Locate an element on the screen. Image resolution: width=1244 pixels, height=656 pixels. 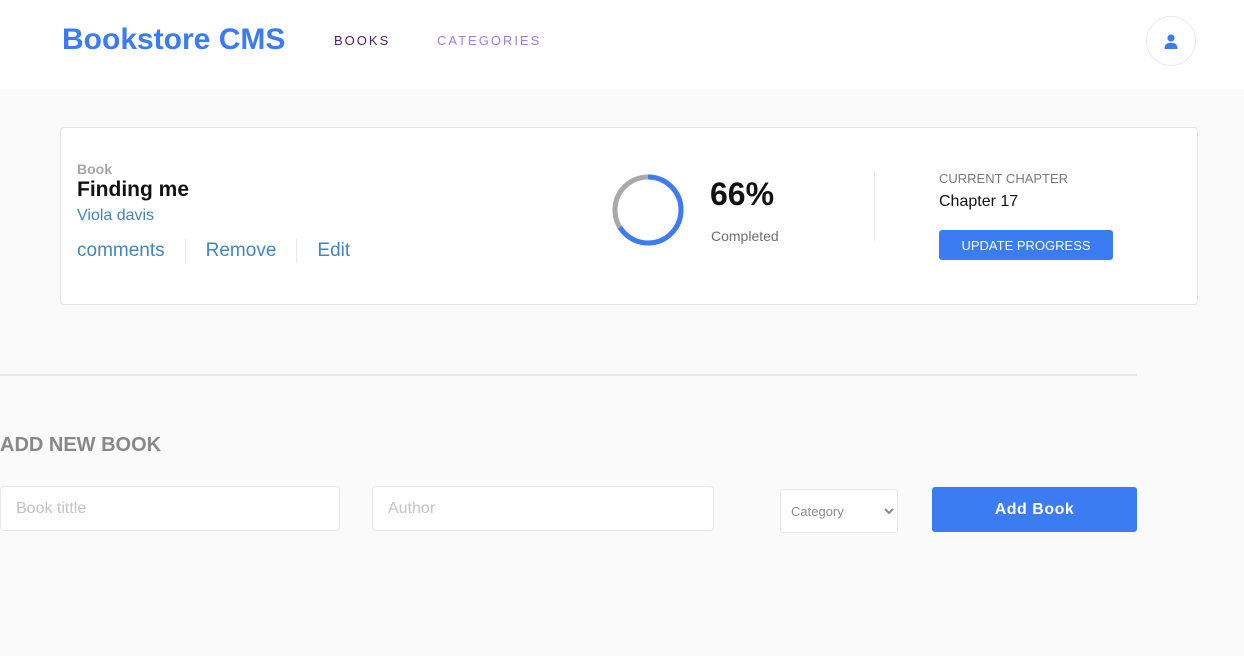
progress-percent: 66% is located at coordinates (742, 194).